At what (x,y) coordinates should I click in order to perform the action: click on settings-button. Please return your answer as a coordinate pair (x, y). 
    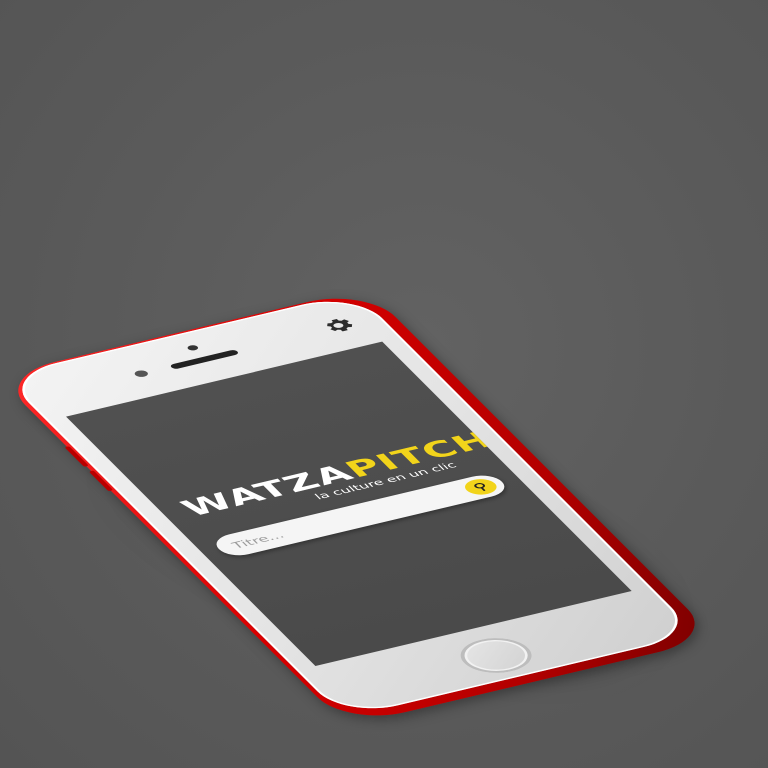
    Looking at the image, I should click on (339, 325).